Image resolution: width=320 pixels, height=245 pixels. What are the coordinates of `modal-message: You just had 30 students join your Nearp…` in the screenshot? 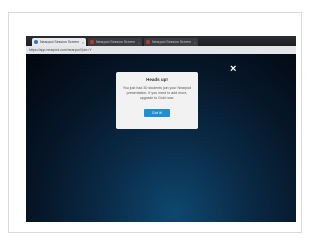 It's located at (157, 93).